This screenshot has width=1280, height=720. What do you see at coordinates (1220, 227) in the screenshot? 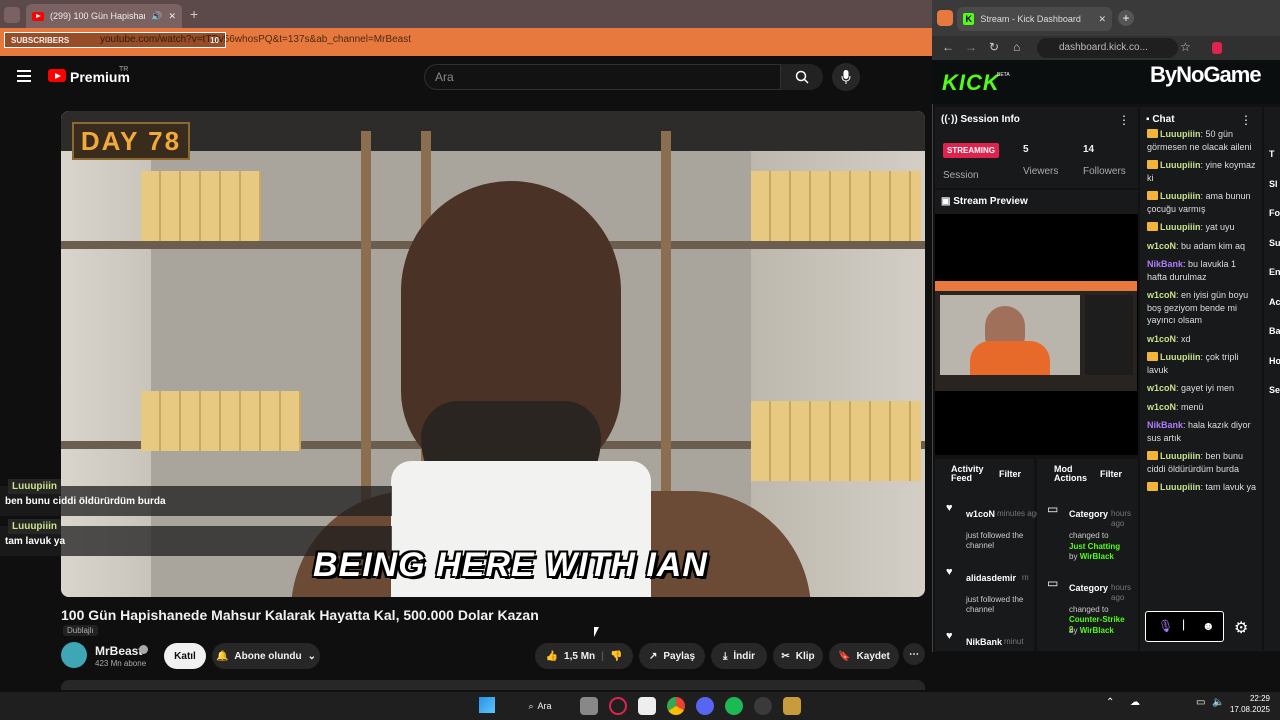
I see `chat-text: yat uyu` at bounding box center [1220, 227].